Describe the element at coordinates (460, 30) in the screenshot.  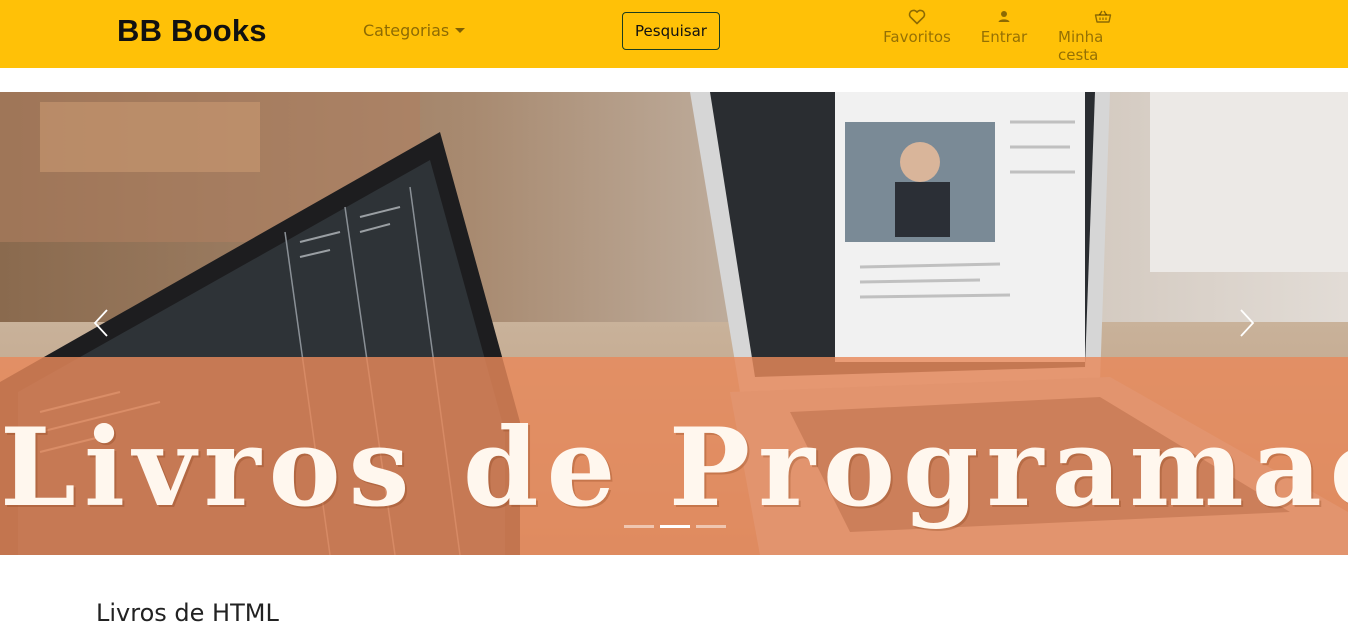
I see `caret-down-icon` at that location.